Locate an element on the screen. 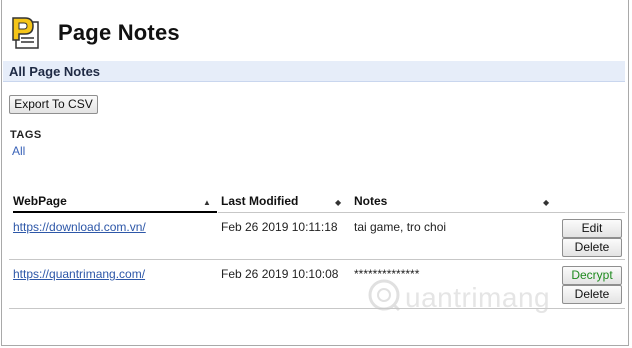 The image size is (632, 348). column-label-notes: Notes is located at coordinates (371, 201).